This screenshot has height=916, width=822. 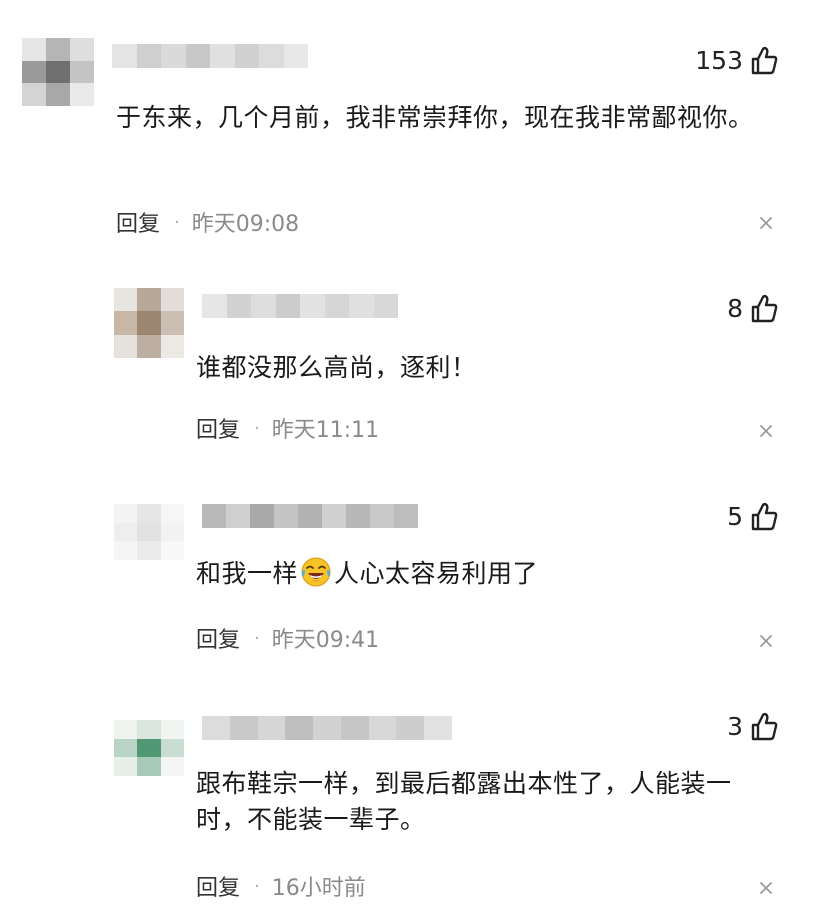 I want to click on comment-text: 和我一样 人心太容易利用了, so click(x=476, y=574).